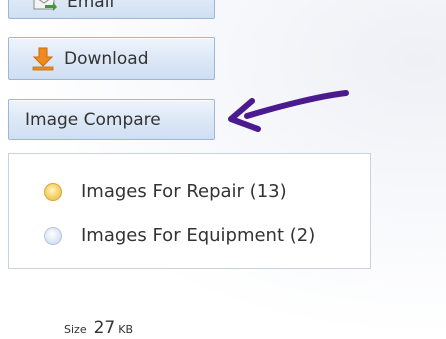 The width and height of the screenshot is (446, 339). I want to click on size-value: 27, so click(104, 328).